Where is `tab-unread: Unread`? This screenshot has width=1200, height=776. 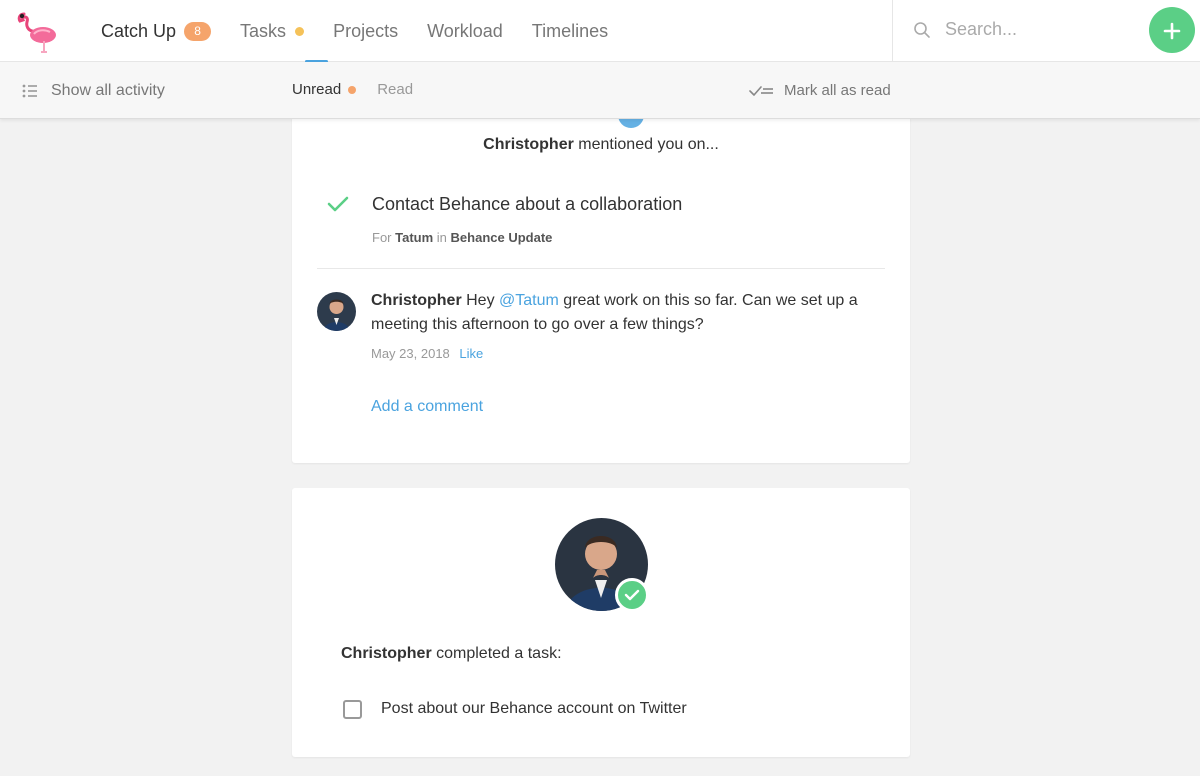
tab-unread: Unread is located at coordinates (324, 89).